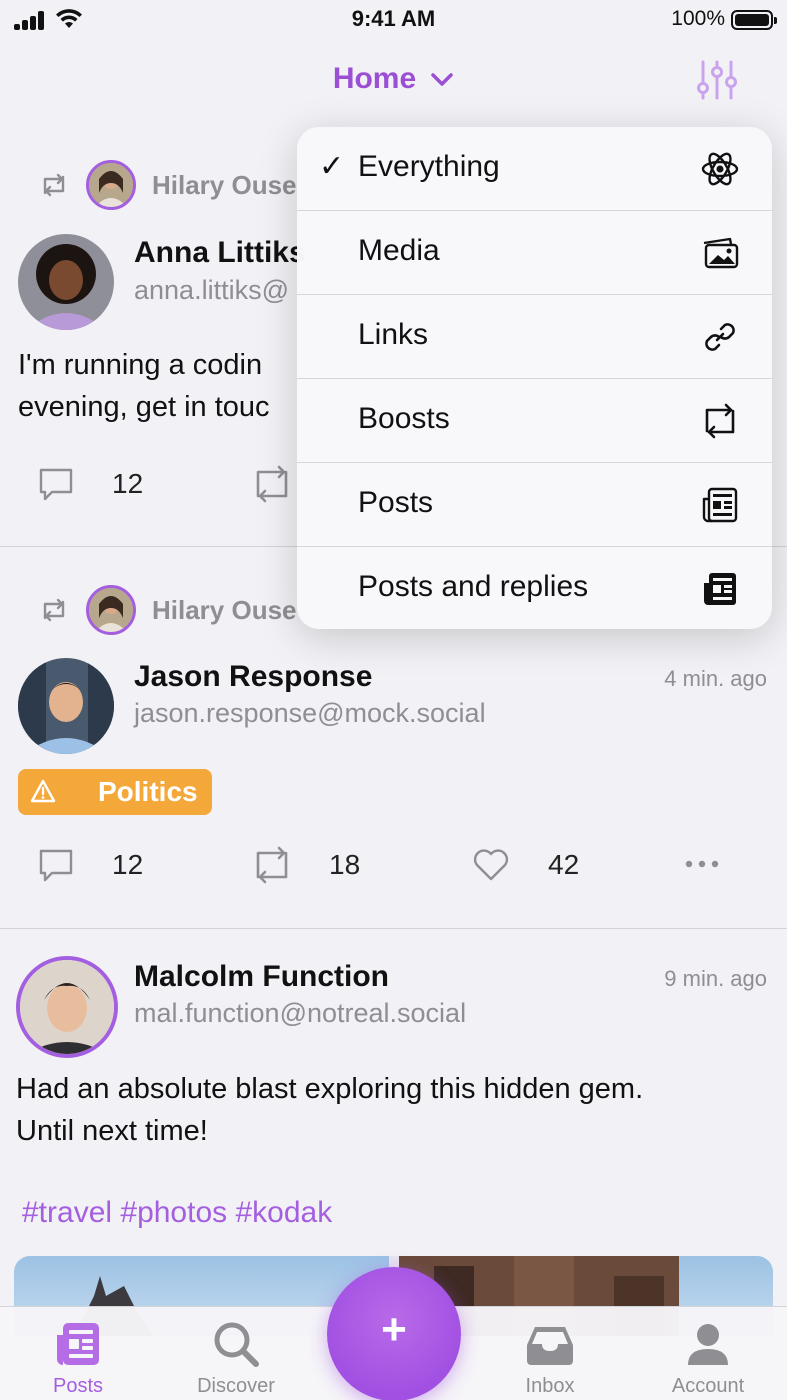  Describe the element at coordinates (534, 505) in the screenshot. I see `menu-item-posts: Posts` at that location.